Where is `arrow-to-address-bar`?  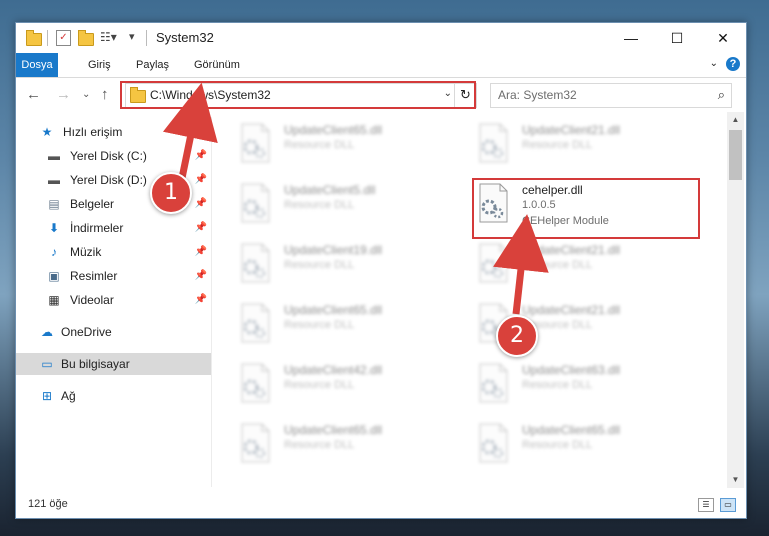
arrow-to-address-bar is located at coordinates (190, 130).